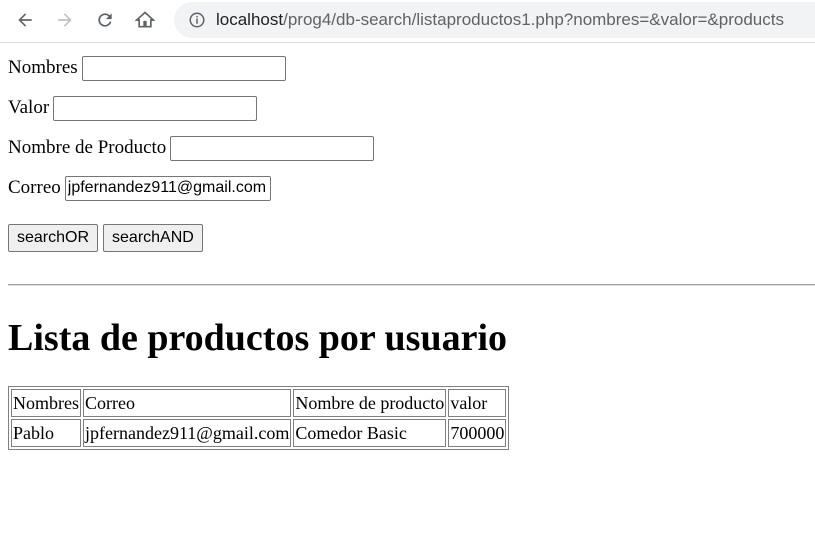  Describe the element at coordinates (46, 403) in the screenshot. I see `header-nombres: Nombres` at that location.